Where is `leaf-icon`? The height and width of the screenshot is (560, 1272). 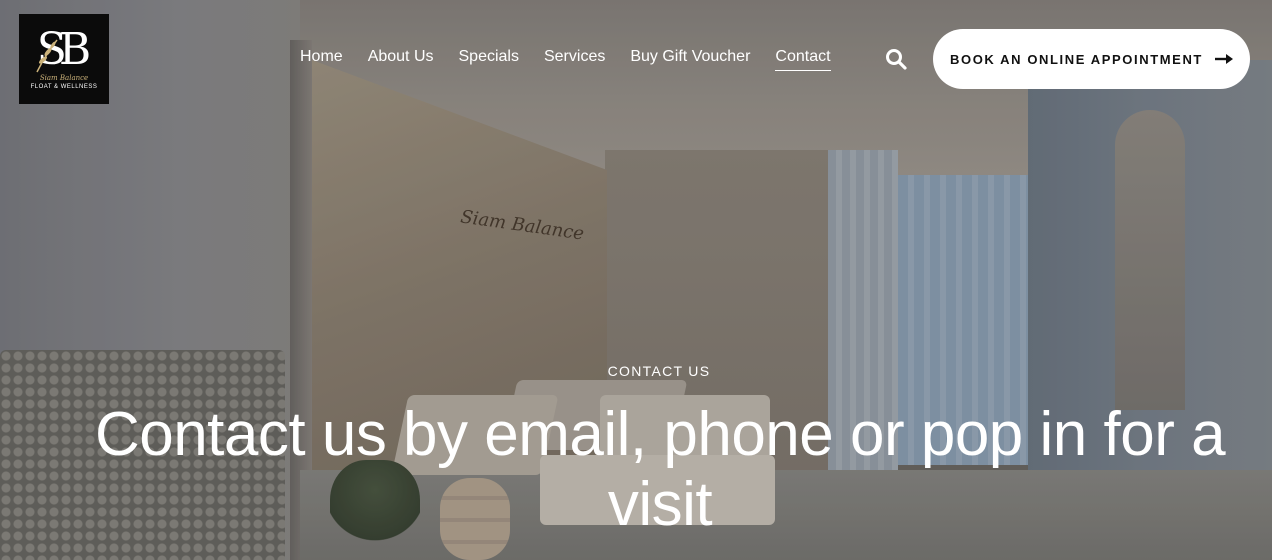
leaf-icon is located at coordinates (47, 56).